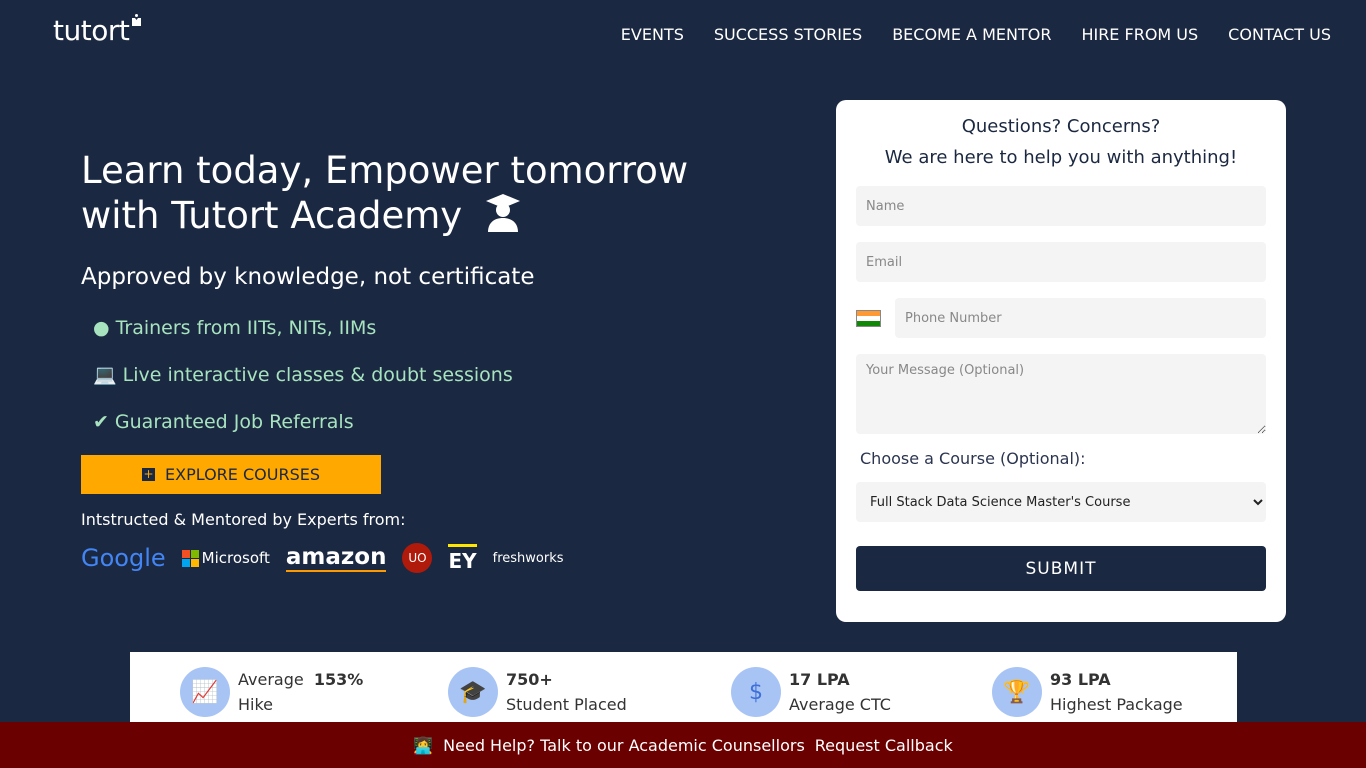 The image size is (1366, 768). I want to click on company-logos: Google Microsoft amazon UO EY freshworks, so click(322, 558).